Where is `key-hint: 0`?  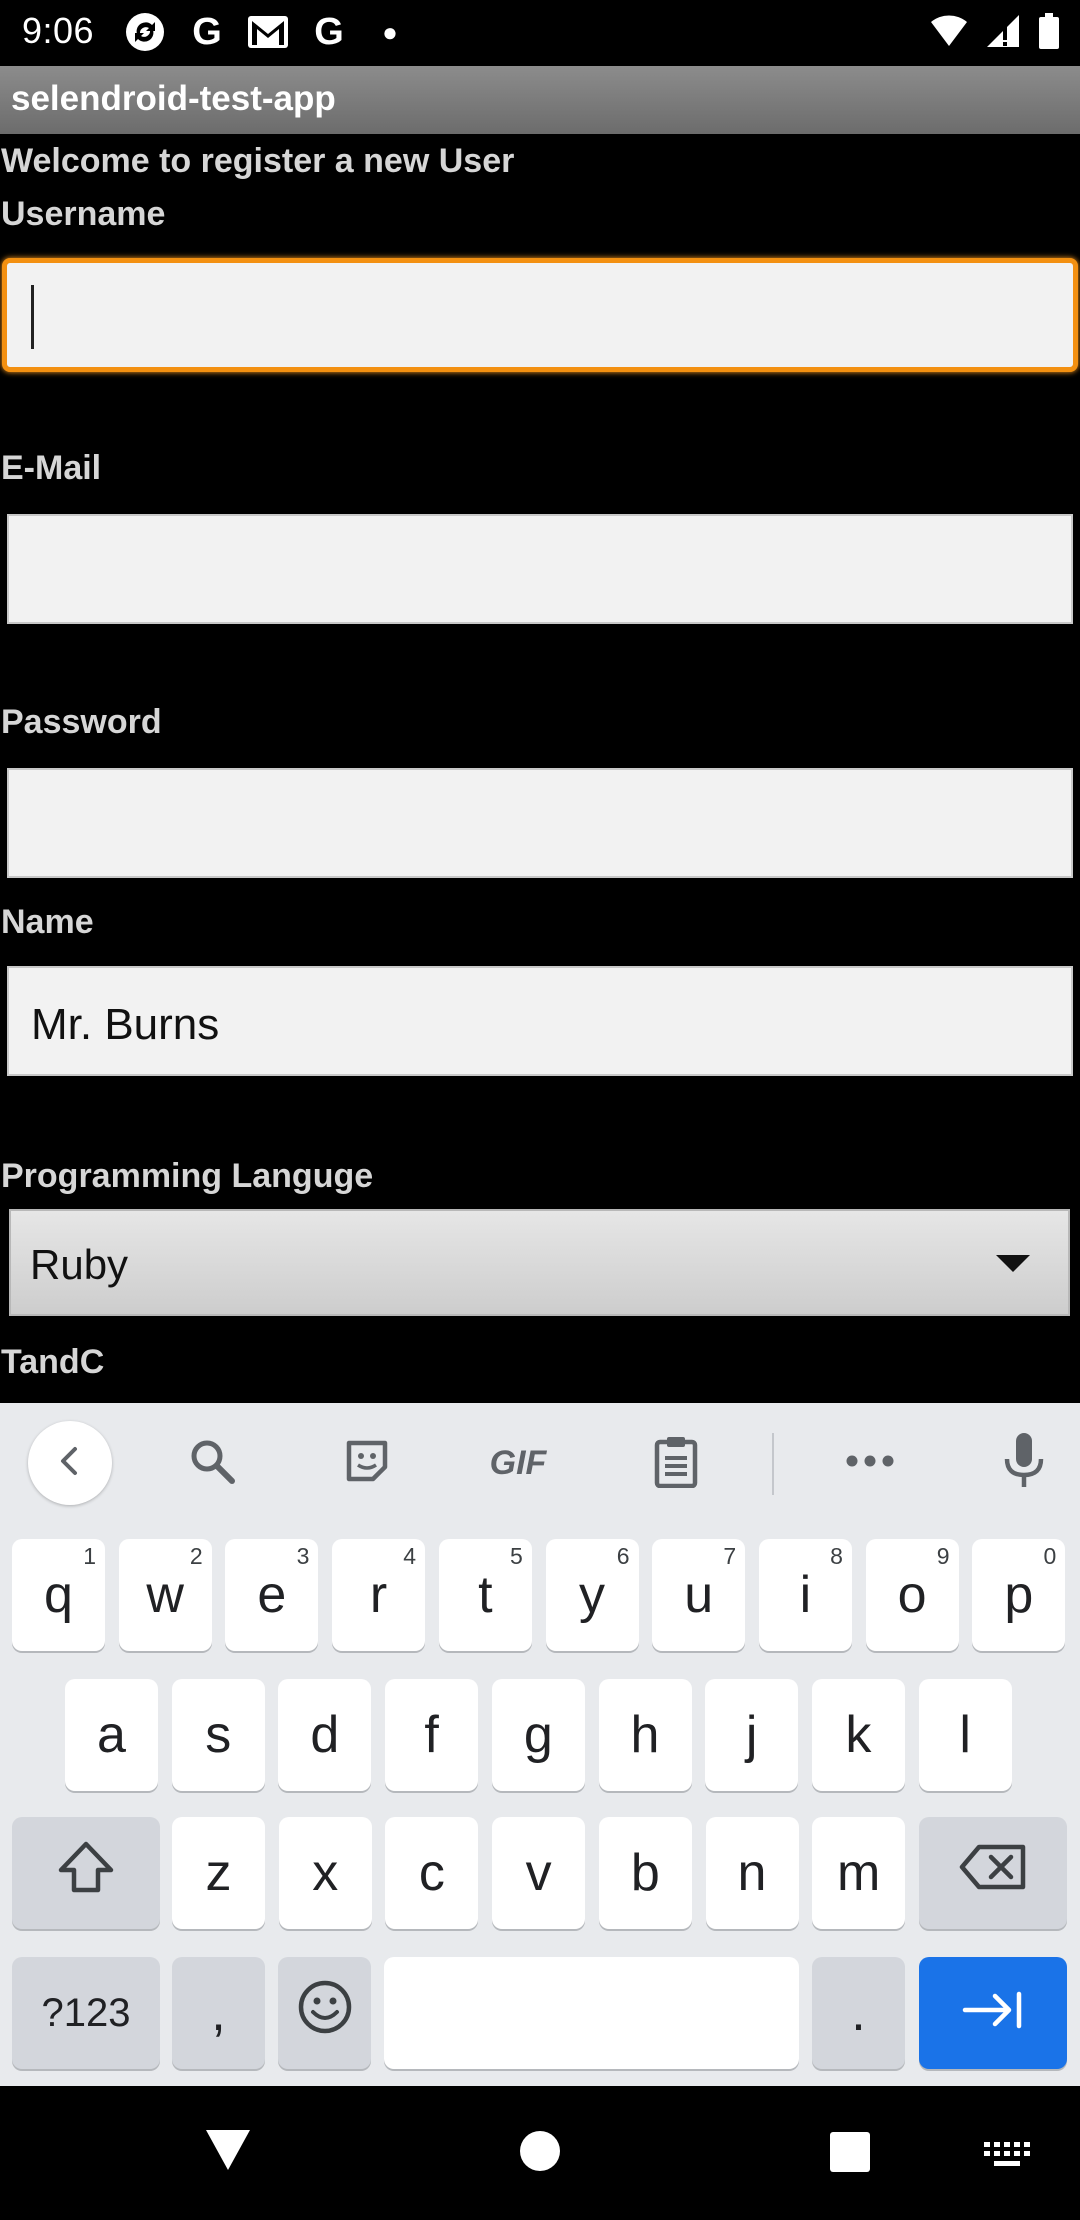
key-hint: 0 is located at coordinates (1050, 1556).